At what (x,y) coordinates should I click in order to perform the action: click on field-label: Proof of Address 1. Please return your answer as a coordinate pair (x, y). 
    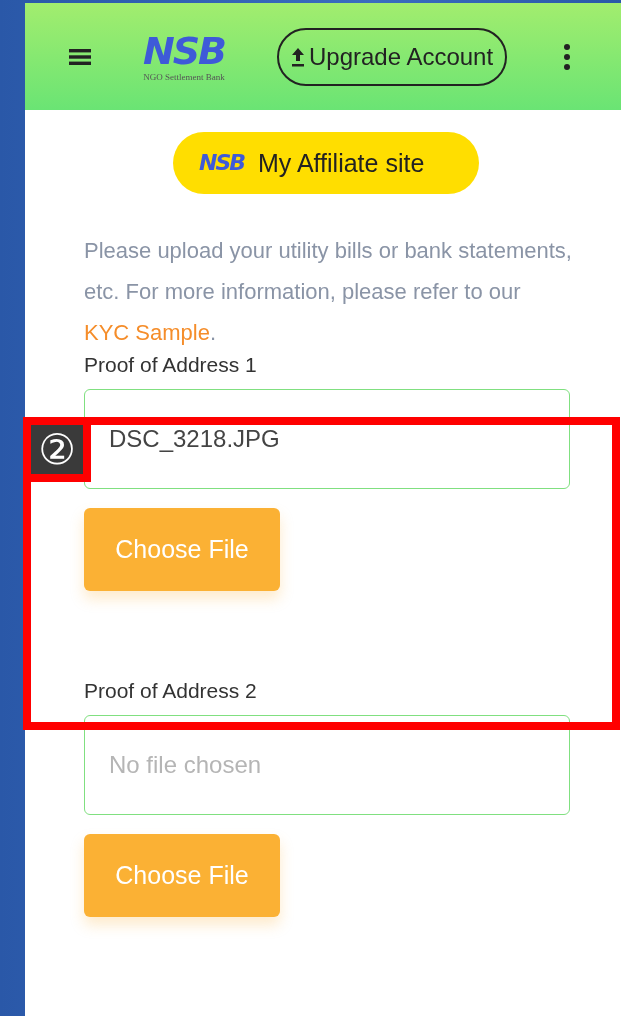
    Looking at the image, I should click on (171, 365).